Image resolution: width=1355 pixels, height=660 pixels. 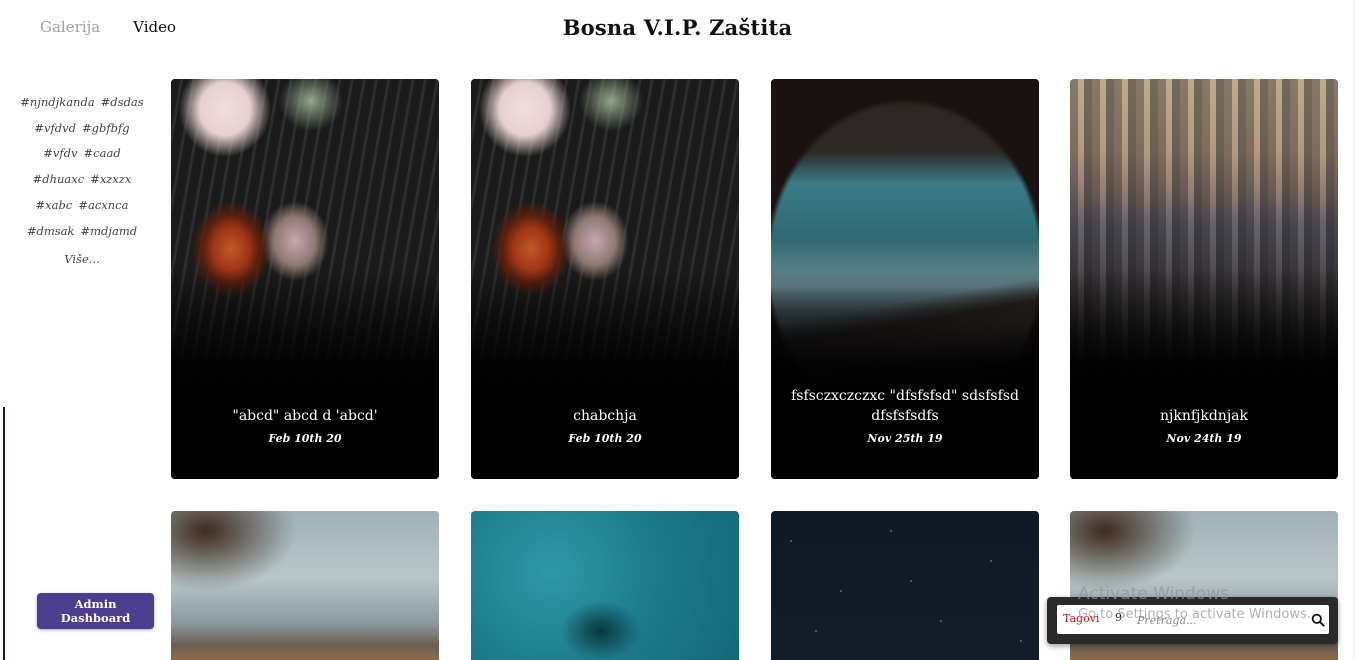 I want to click on gallery-card: njknfjkdnjak Nov 24th 19, so click(x=1204, y=279).